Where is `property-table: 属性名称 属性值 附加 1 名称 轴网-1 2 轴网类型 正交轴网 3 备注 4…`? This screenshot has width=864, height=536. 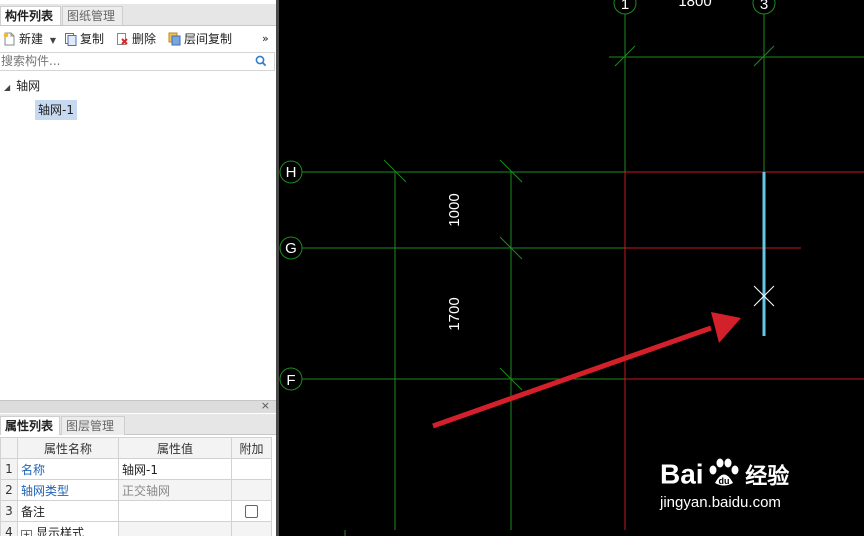 property-table: 属性名称 属性值 附加 1 名称 轴网-1 2 轴网类型 正交轴网 3 备注 4… is located at coordinates (136, 486).